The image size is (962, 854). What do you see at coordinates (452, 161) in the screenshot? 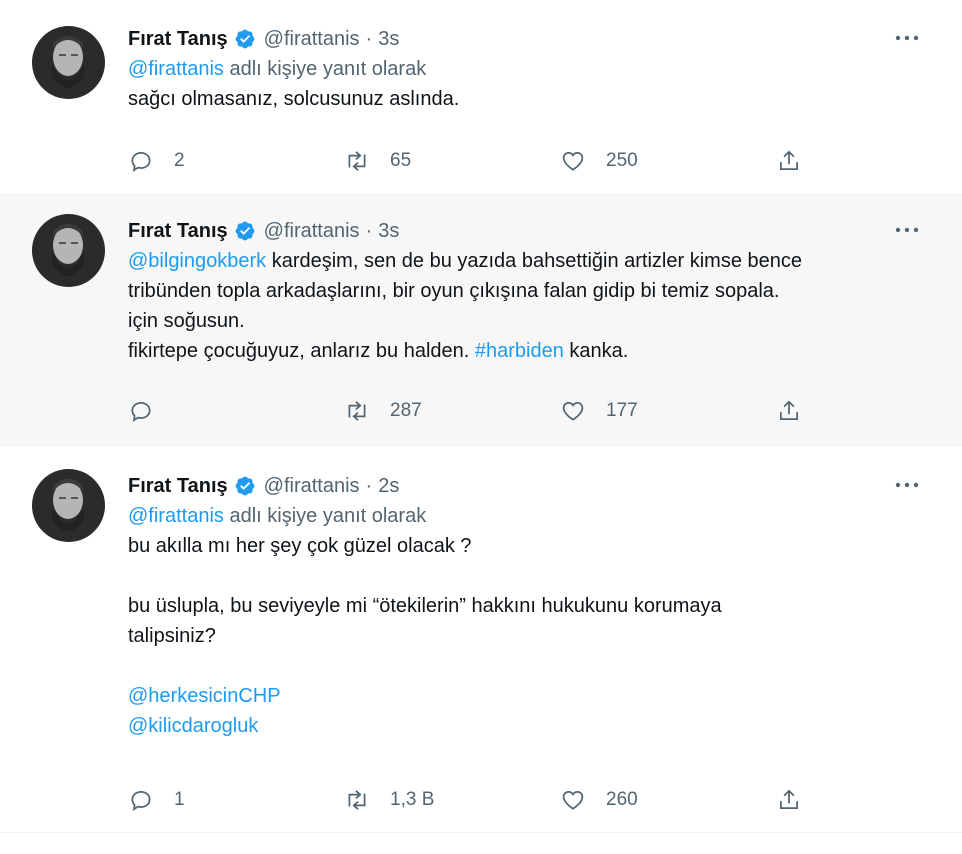
I see `retweet-button: 65` at bounding box center [452, 161].